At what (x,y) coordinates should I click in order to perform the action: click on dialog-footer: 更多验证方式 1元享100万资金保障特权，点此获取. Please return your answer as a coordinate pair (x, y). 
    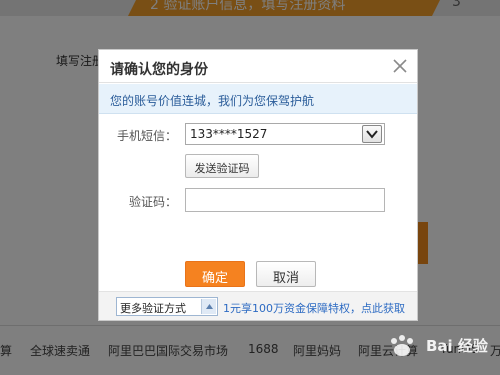
    Looking at the image, I should click on (258, 305).